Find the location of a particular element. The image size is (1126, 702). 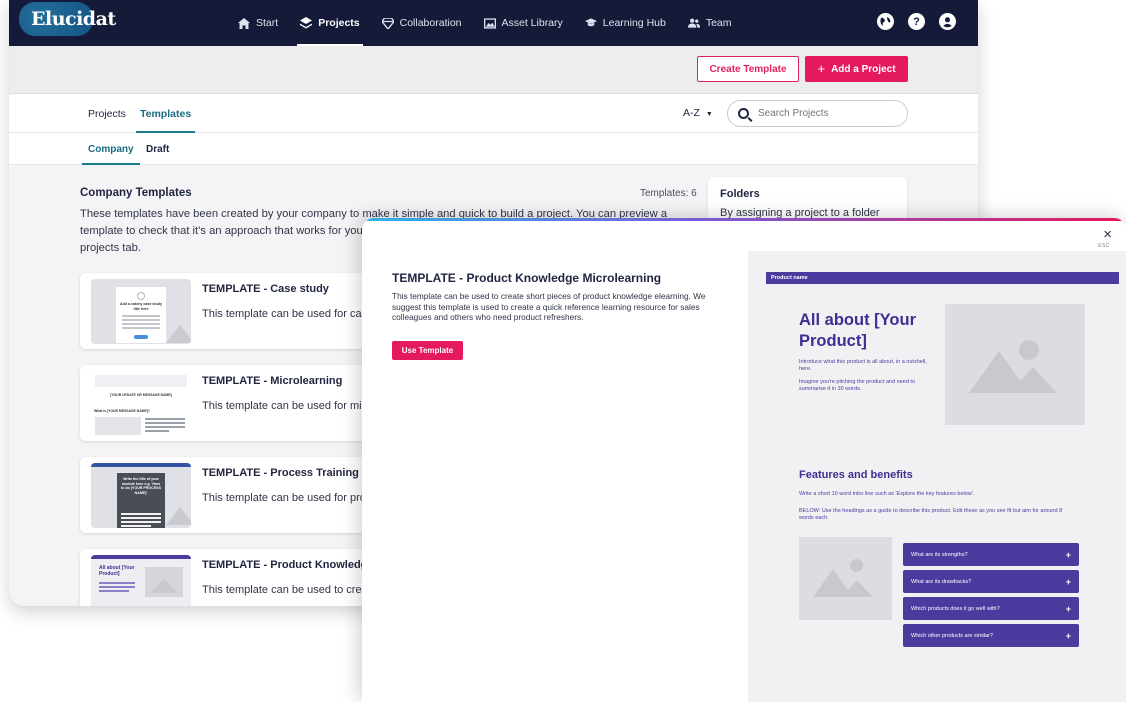

preview-product-bar: Product name is located at coordinates (942, 278).